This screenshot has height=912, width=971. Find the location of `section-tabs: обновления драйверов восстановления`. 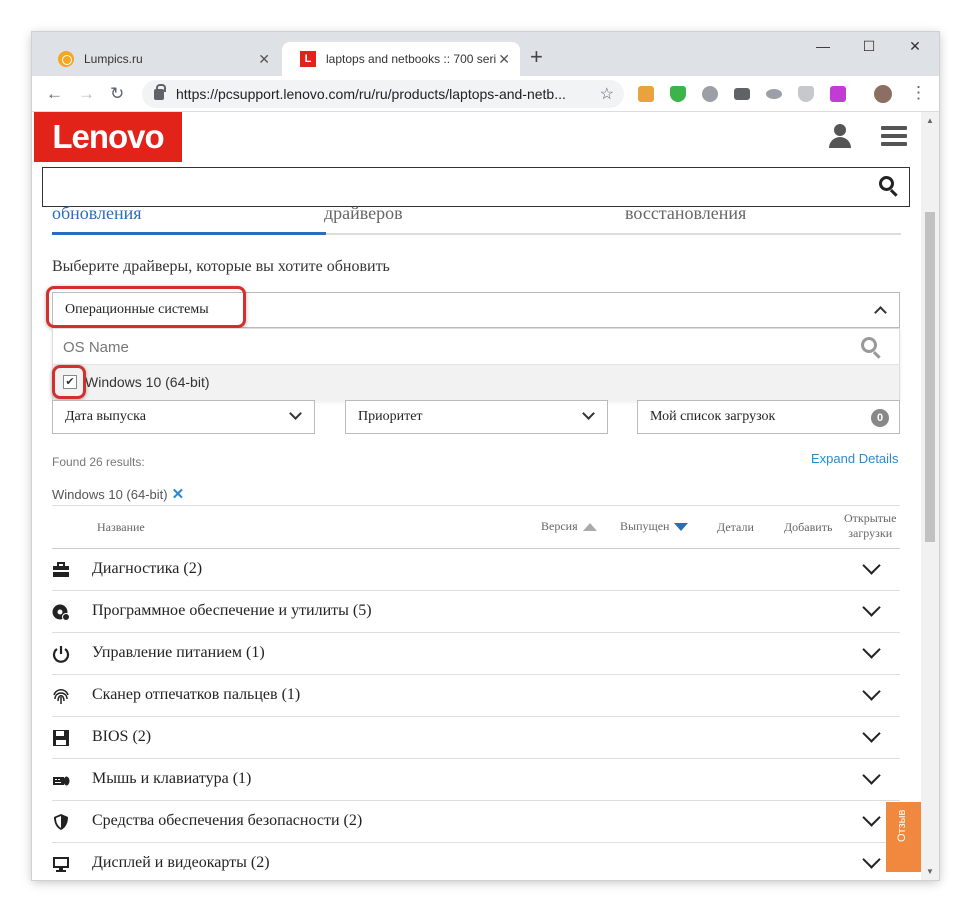

section-tabs: обновления драйверов восстановления is located at coordinates (476, 219).